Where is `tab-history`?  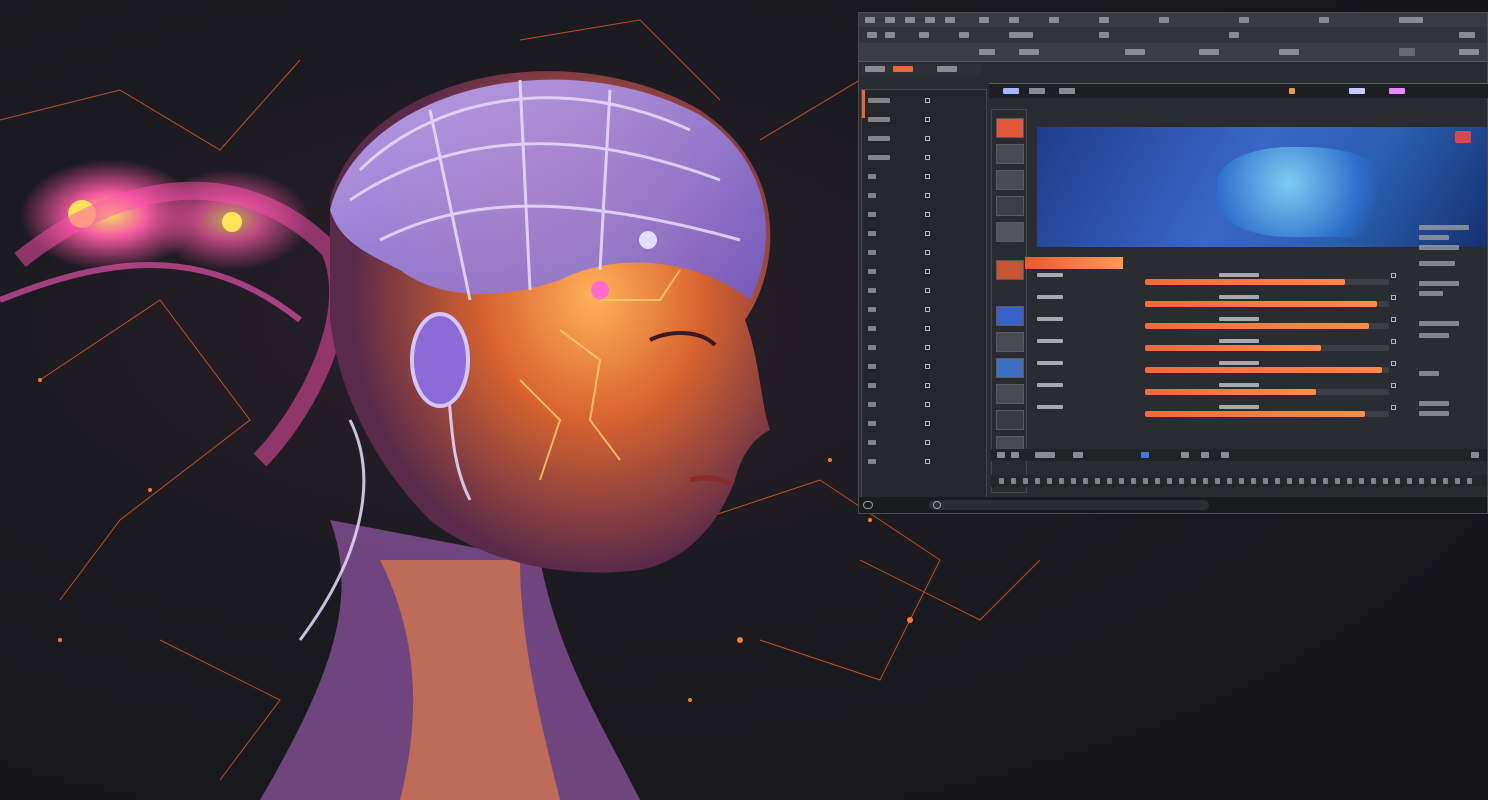
tab-history is located at coordinates (947, 69).